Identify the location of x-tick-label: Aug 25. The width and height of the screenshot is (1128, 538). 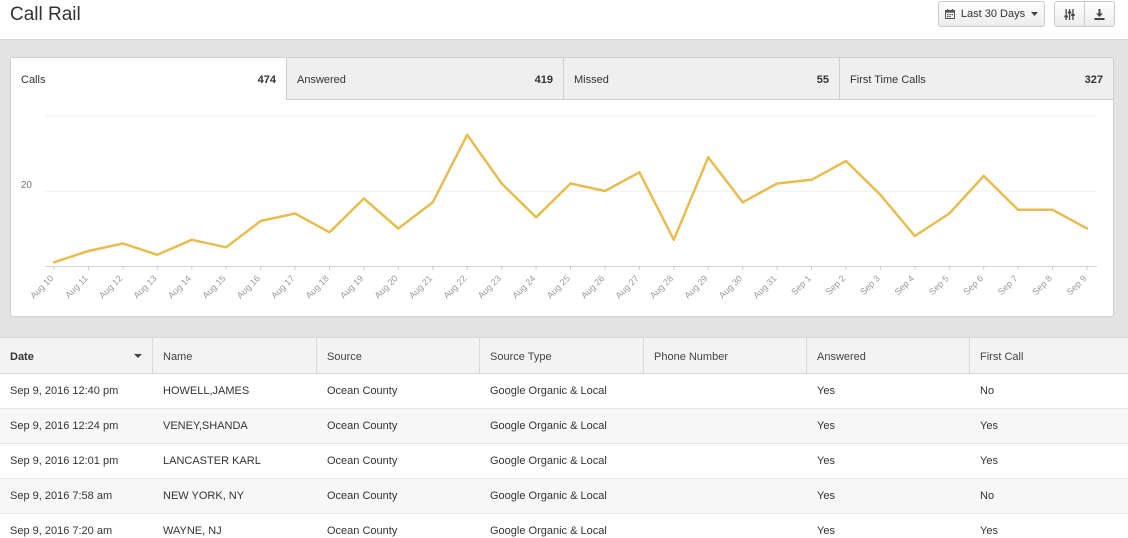
(558, 286).